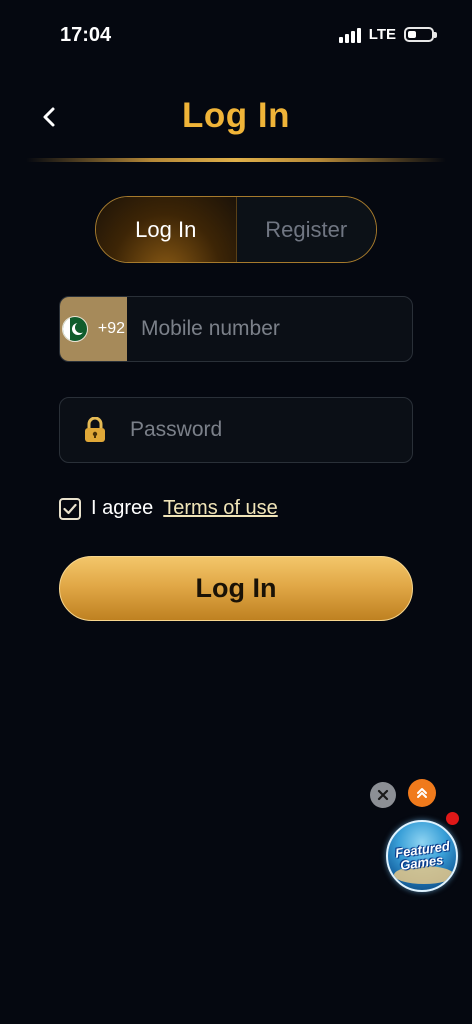 The height and width of the screenshot is (1024, 472). I want to click on signal-icon, so click(349, 35).